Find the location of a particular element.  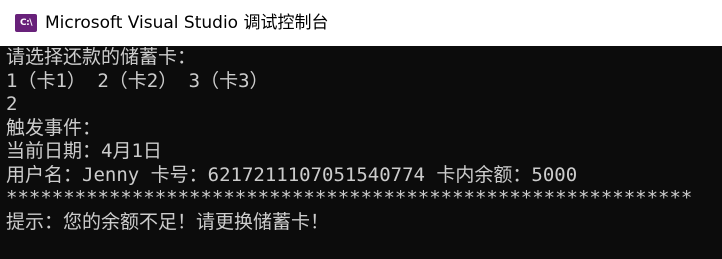

console-line-user-input: 2 is located at coordinates (12, 104).